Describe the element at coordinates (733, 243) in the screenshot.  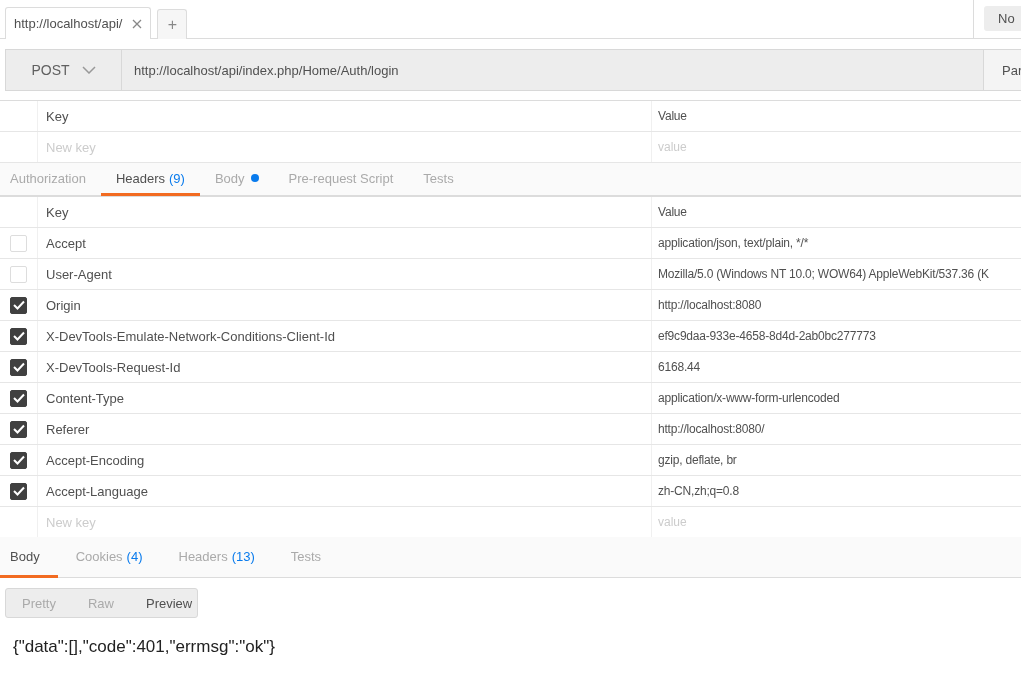
I see `header-value: application/json, text/plain, */*` at that location.